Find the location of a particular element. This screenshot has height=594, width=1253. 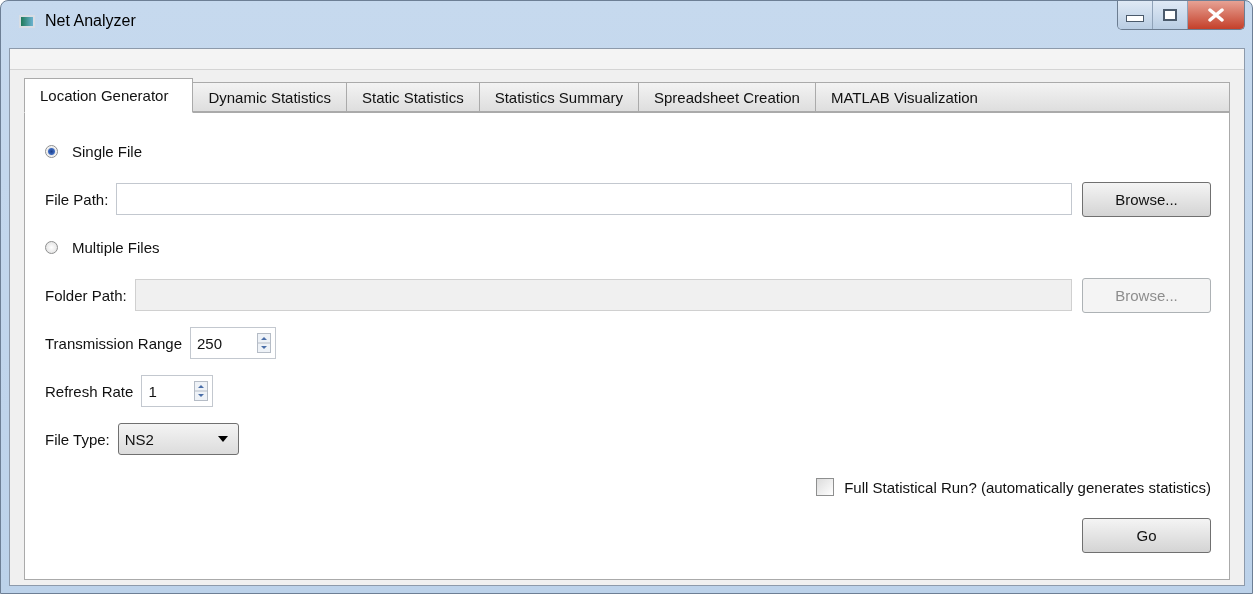

spin-box: 250 is located at coordinates (233, 343).